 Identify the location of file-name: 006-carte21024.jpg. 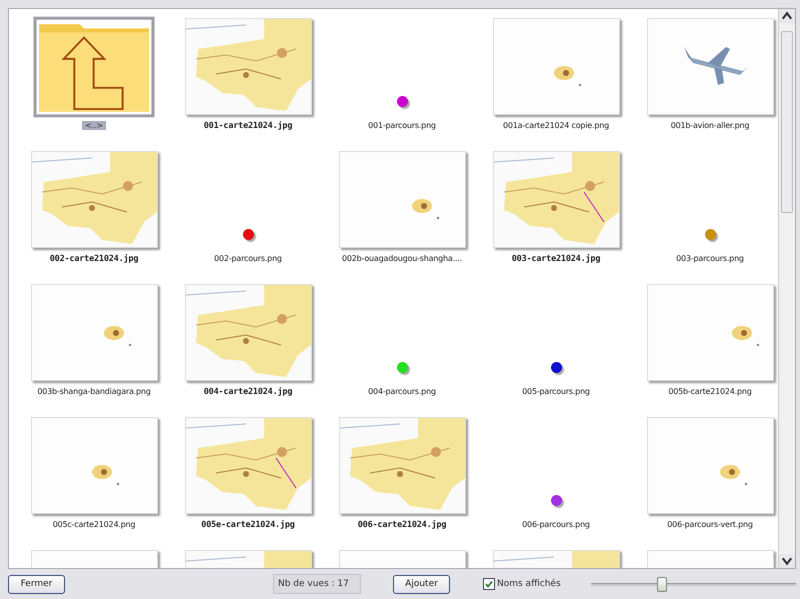
(402, 525).